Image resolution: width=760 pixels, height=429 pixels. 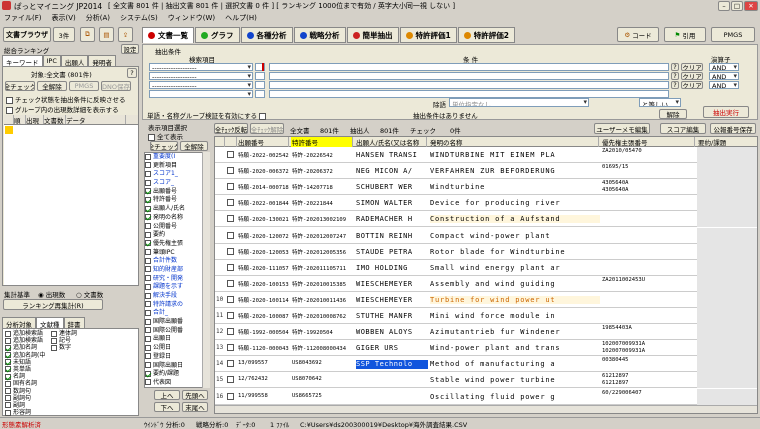 I want to click on column-item: 重要度(I, so click(x=177, y=157).